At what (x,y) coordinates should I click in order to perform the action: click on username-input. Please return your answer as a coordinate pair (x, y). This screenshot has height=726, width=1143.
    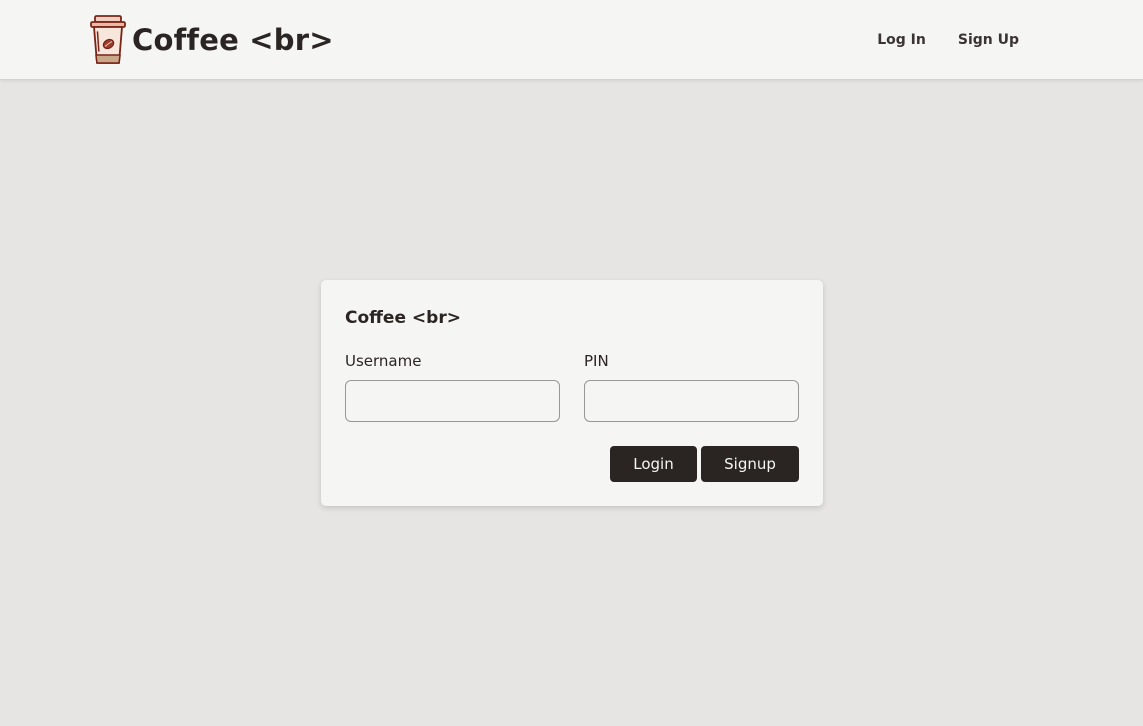
    Looking at the image, I should click on (452, 401).